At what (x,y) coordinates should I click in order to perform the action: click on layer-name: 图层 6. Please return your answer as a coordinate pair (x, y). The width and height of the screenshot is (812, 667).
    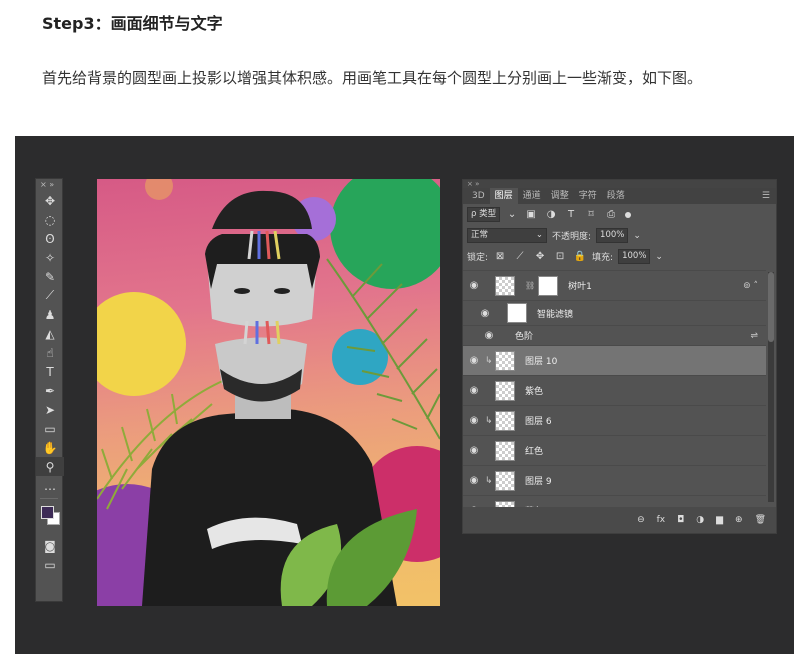
    Looking at the image, I should click on (538, 420).